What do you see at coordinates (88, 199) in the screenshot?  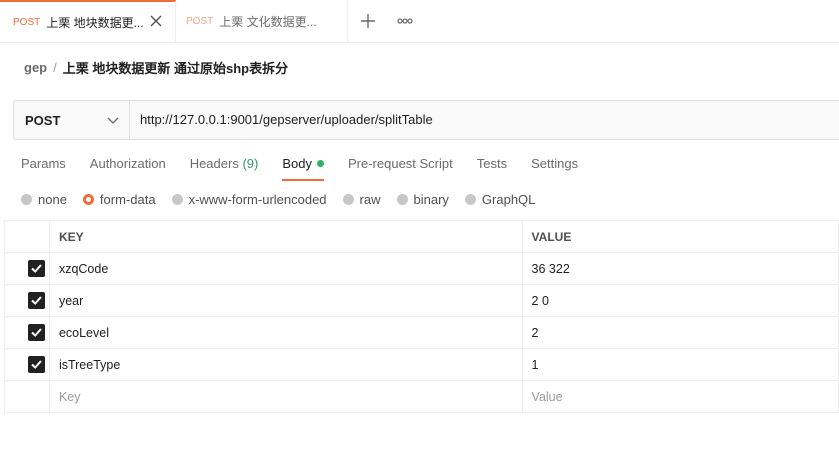 I see `radio-checked-icon` at bounding box center [88, 199].